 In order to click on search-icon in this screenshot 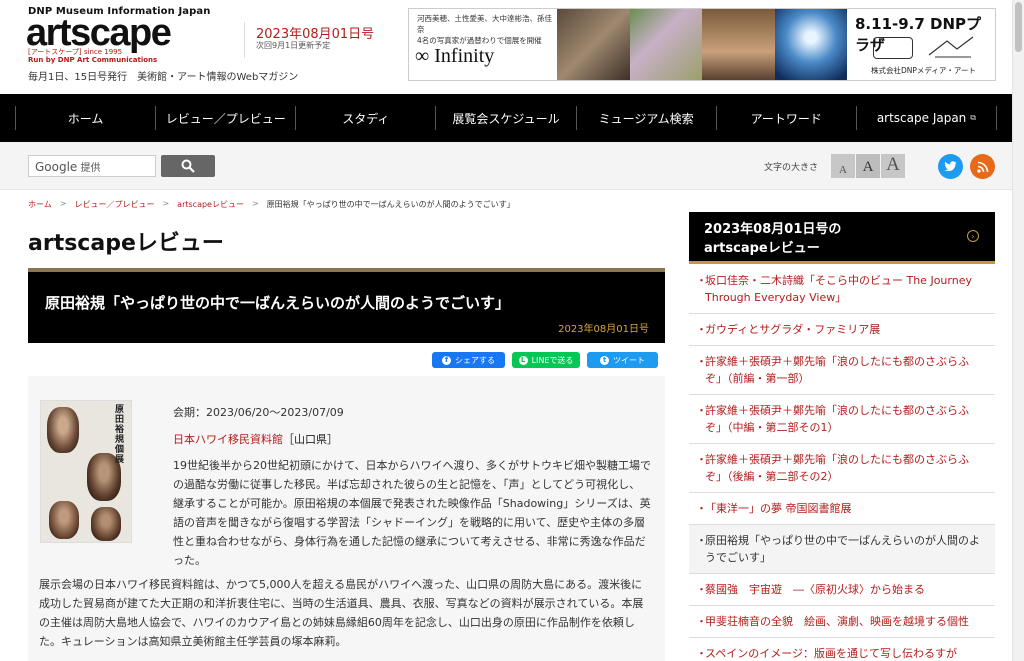, I will do `click(188, 166)`.